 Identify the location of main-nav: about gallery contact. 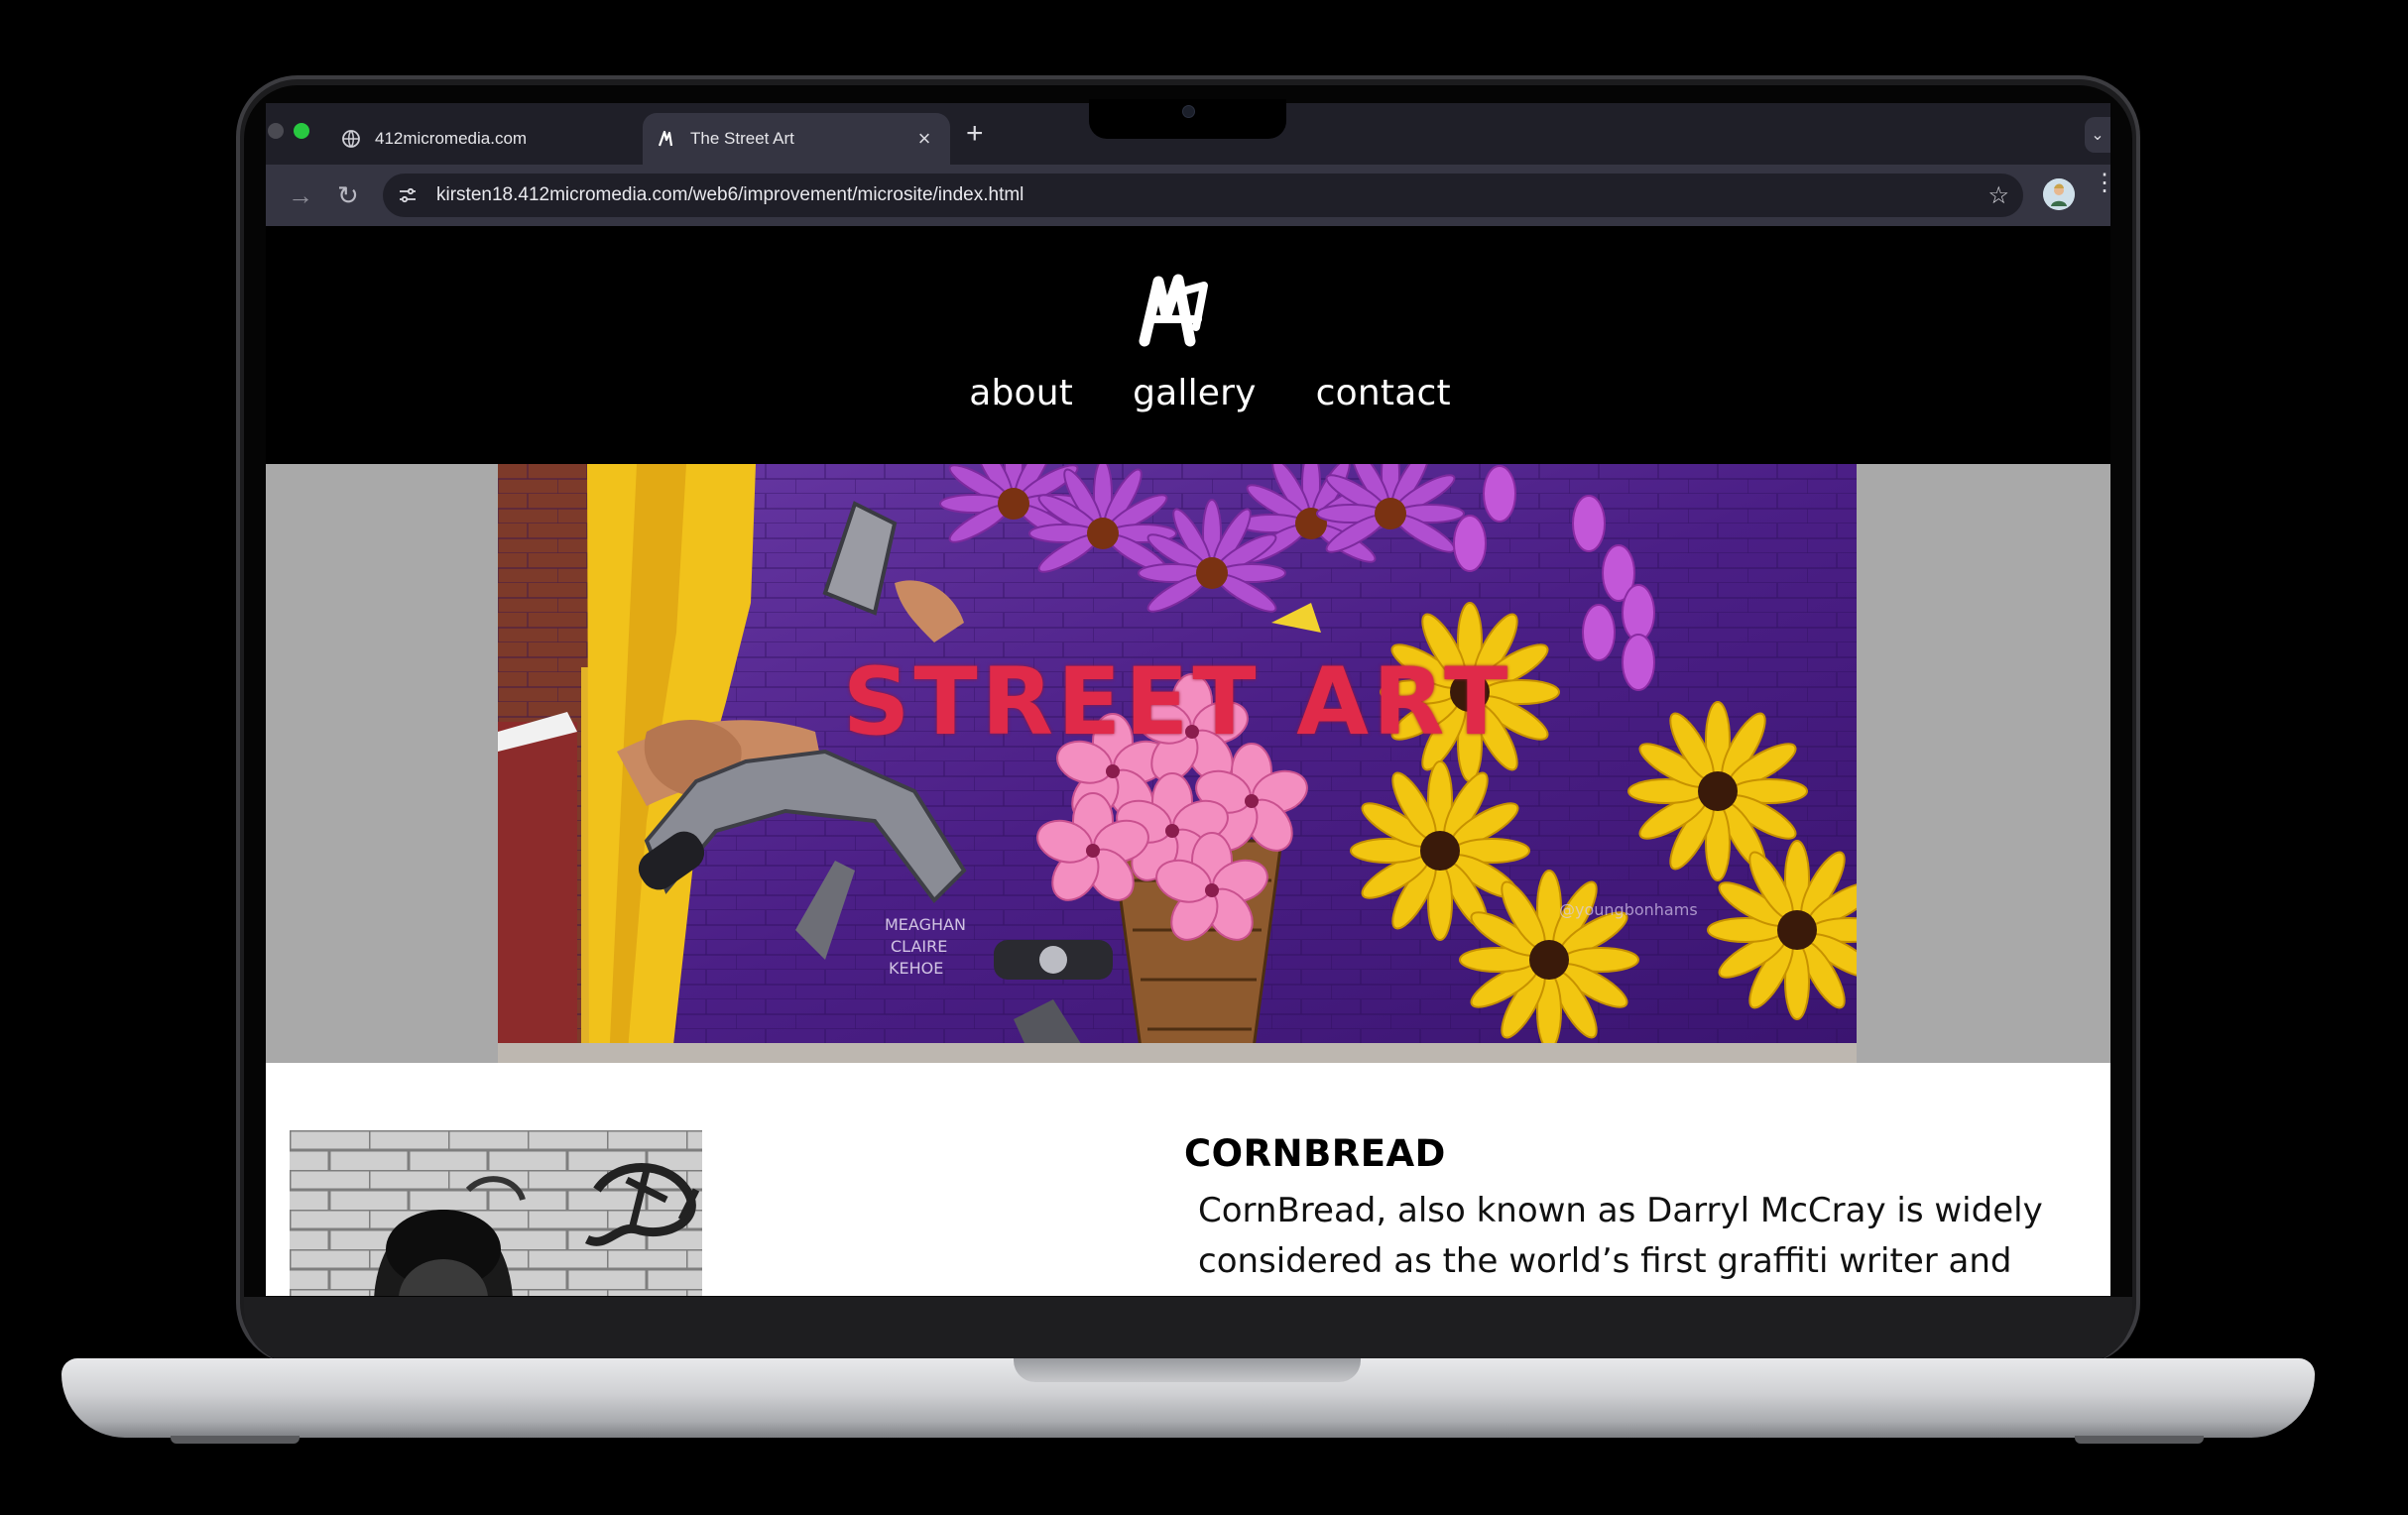
(1199, 393).